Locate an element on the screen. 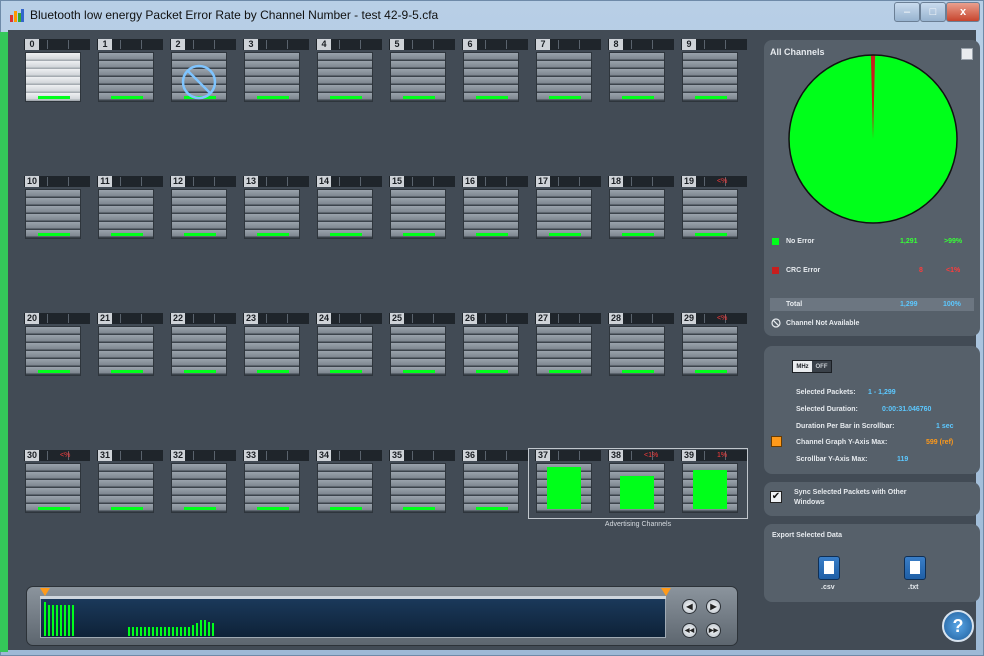  channel-tile: 2 is located at coordinates (203, 73).